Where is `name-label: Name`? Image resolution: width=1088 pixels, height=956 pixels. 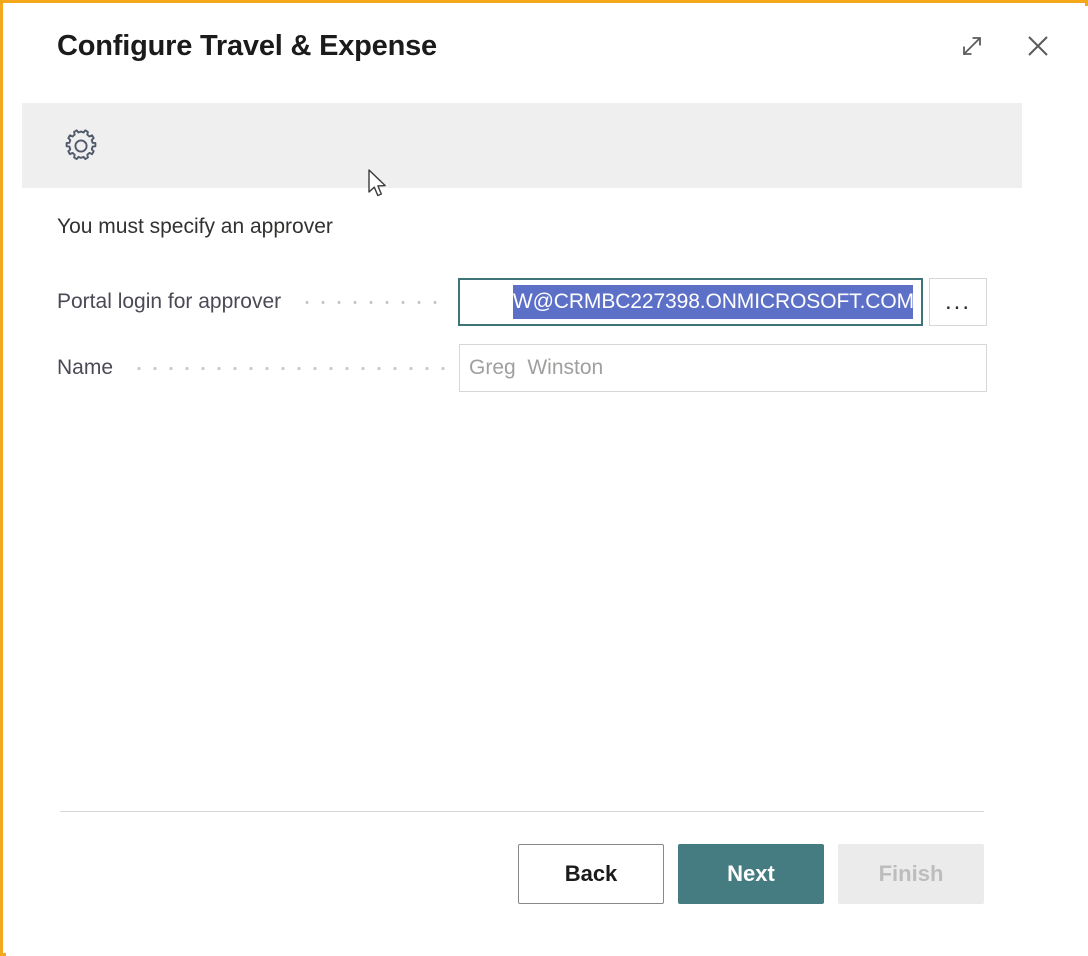
name-label: Name is located at coordinates (85, 367).